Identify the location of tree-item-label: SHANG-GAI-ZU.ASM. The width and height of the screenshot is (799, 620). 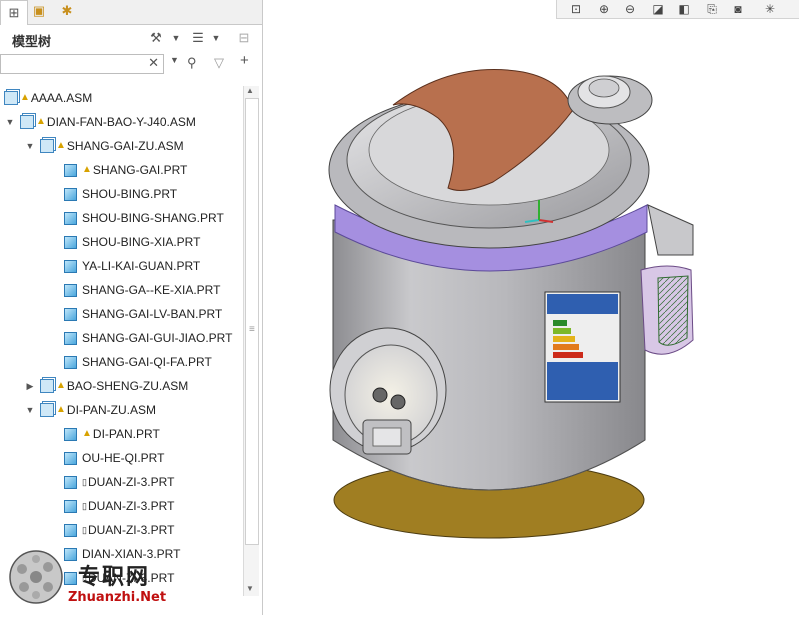
(125, 146).